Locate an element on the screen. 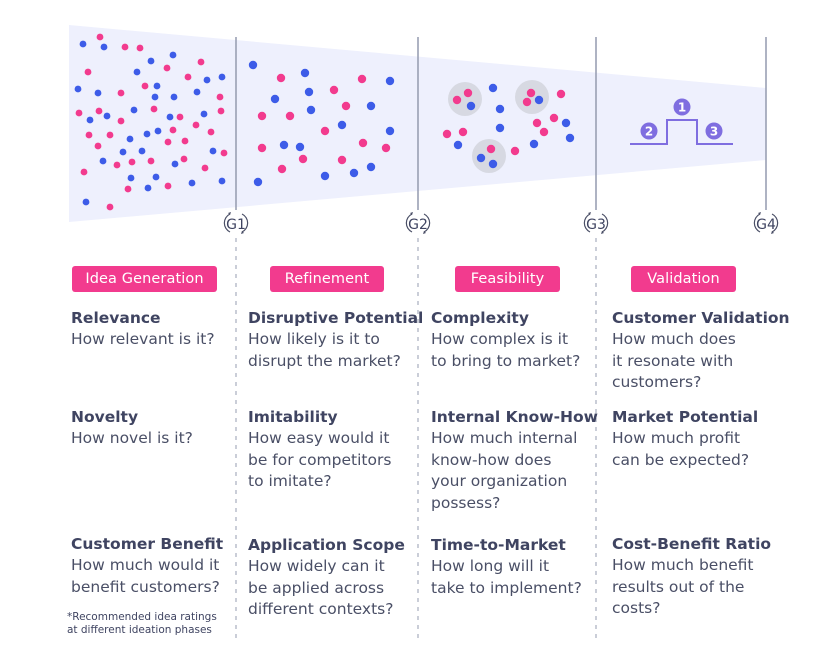 The height and width of the screenshot is (663, 827). gate-marker-3: G3 is located at coordinates (596, 223).